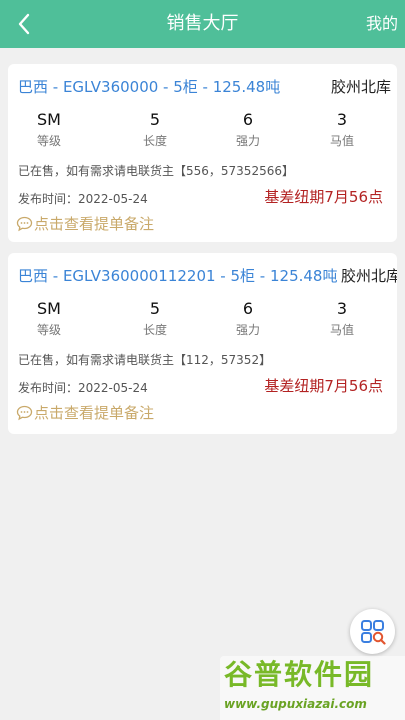  I want to click on product-link: 巴西 - EGLV360000112201 - 5柜 - 125.48吨, so click(177, 276).